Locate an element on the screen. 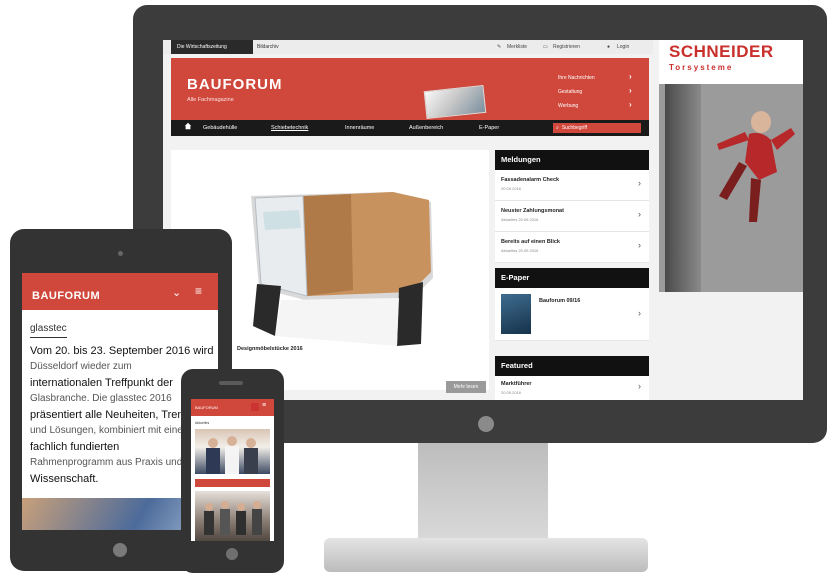  article-line: internationalen Treffpunkt der is located at coordinates (101, 383).